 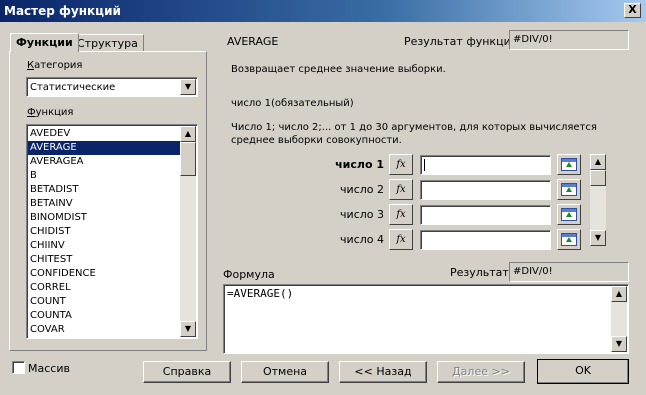 What do you see at coordinates (323, 11) in the screenshot?
I see `title-bar: Мастер функций X` at bounding box center [323, 11].